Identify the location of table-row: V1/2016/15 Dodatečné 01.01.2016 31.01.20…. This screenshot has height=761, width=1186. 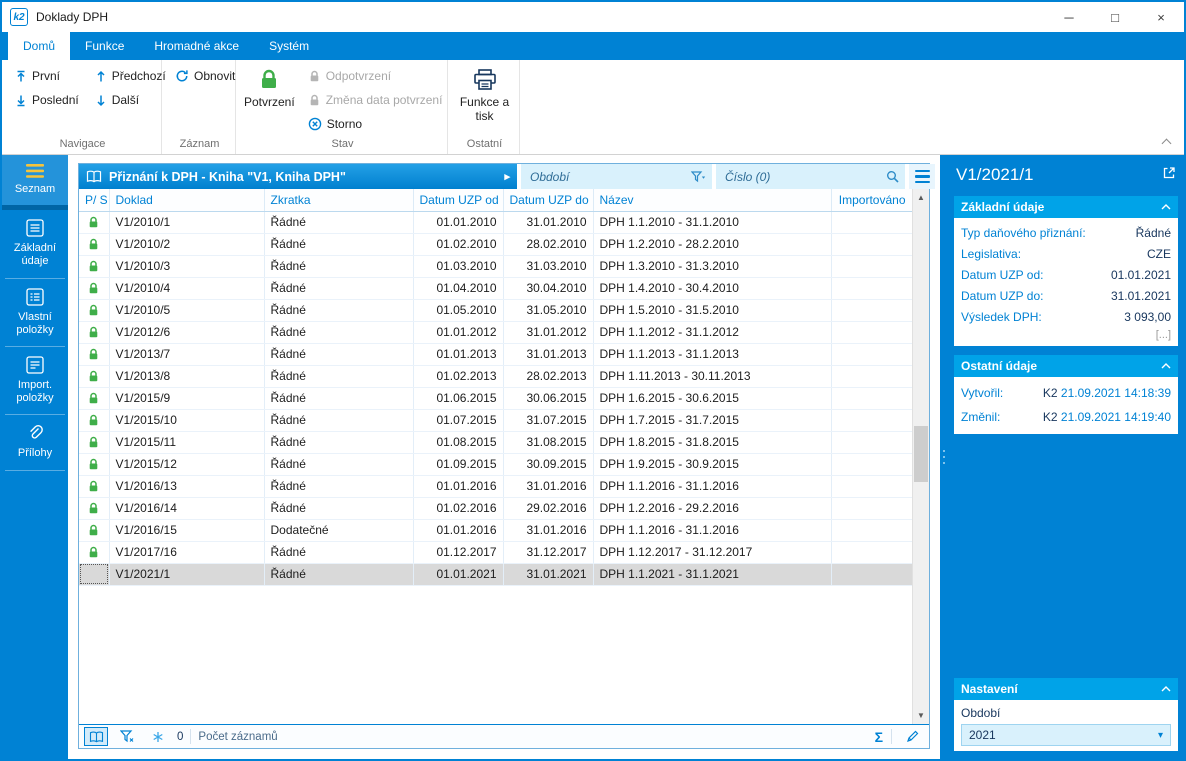
(496, 530).